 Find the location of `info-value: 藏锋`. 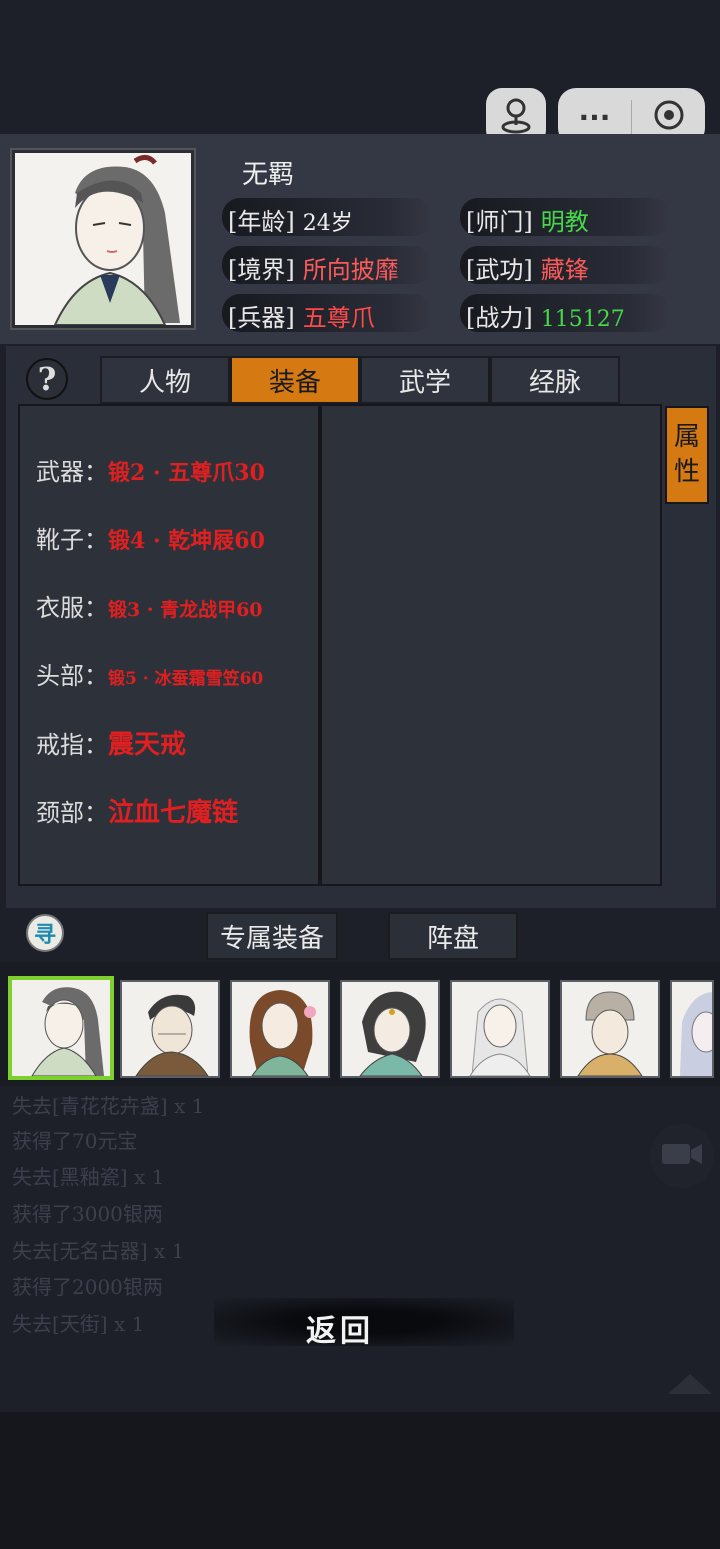

info-value: 藏锋 is located at coordinates (564, 270).